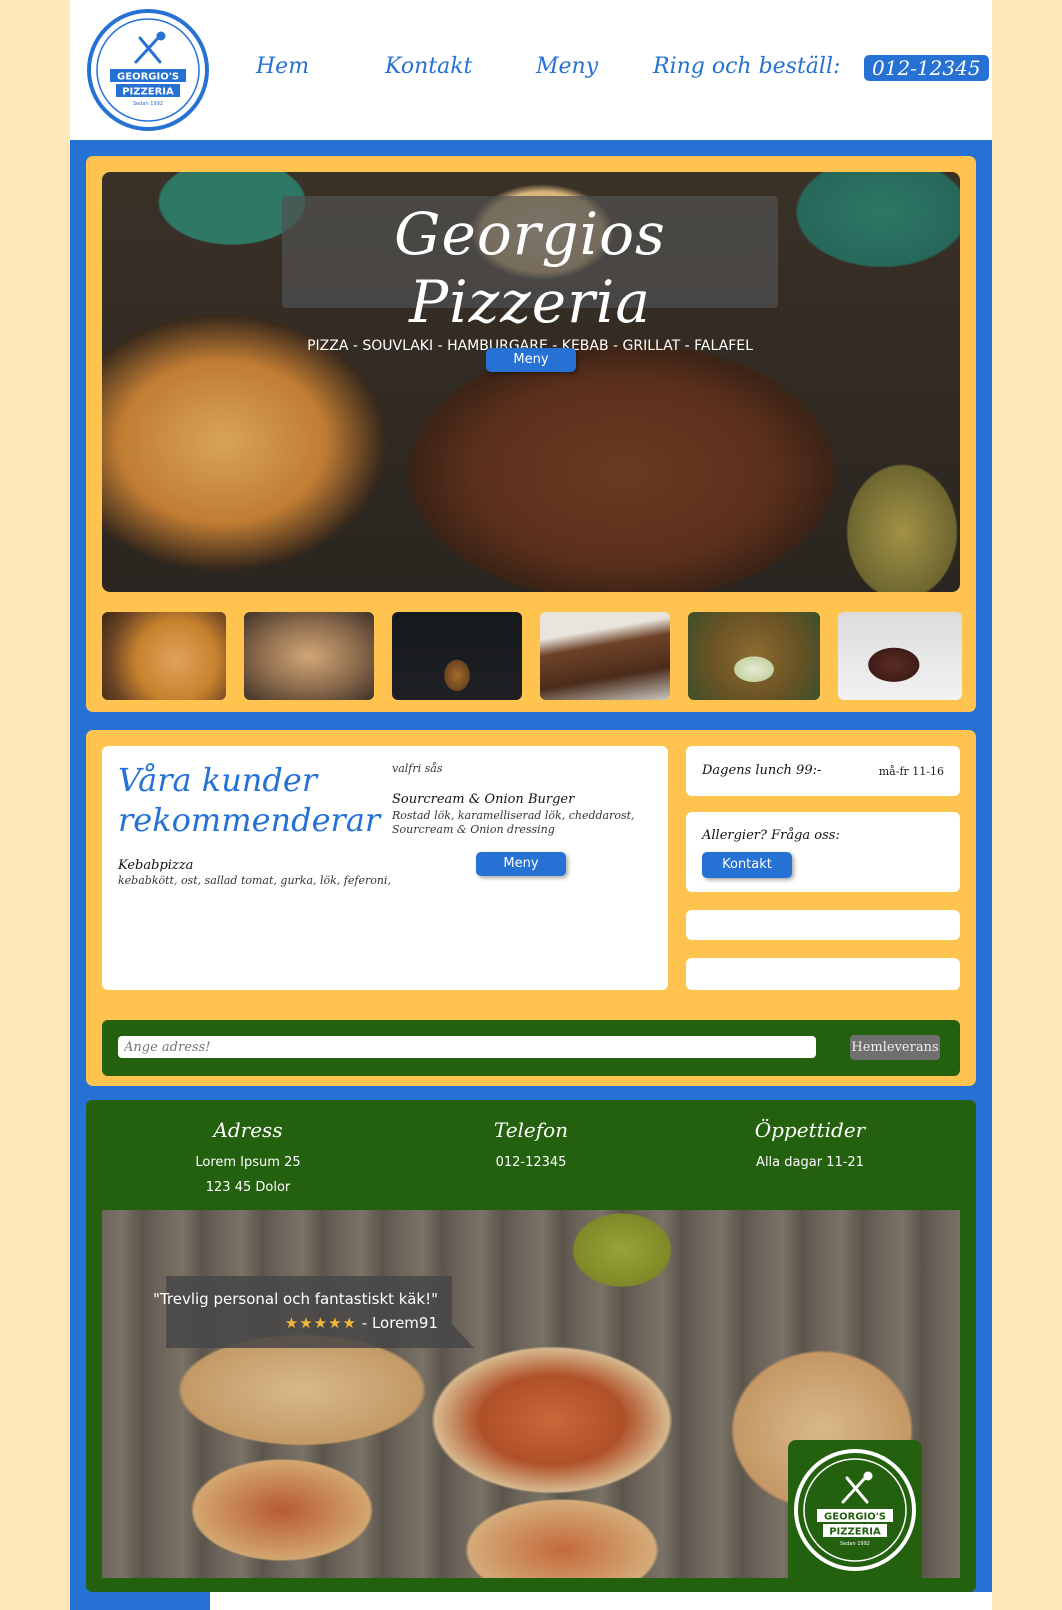  Describe the element at coordinates (823, 771) in the screenshot. I see `lunch-card: Dagens lunch 99:- må-fr 11-16` at that location.